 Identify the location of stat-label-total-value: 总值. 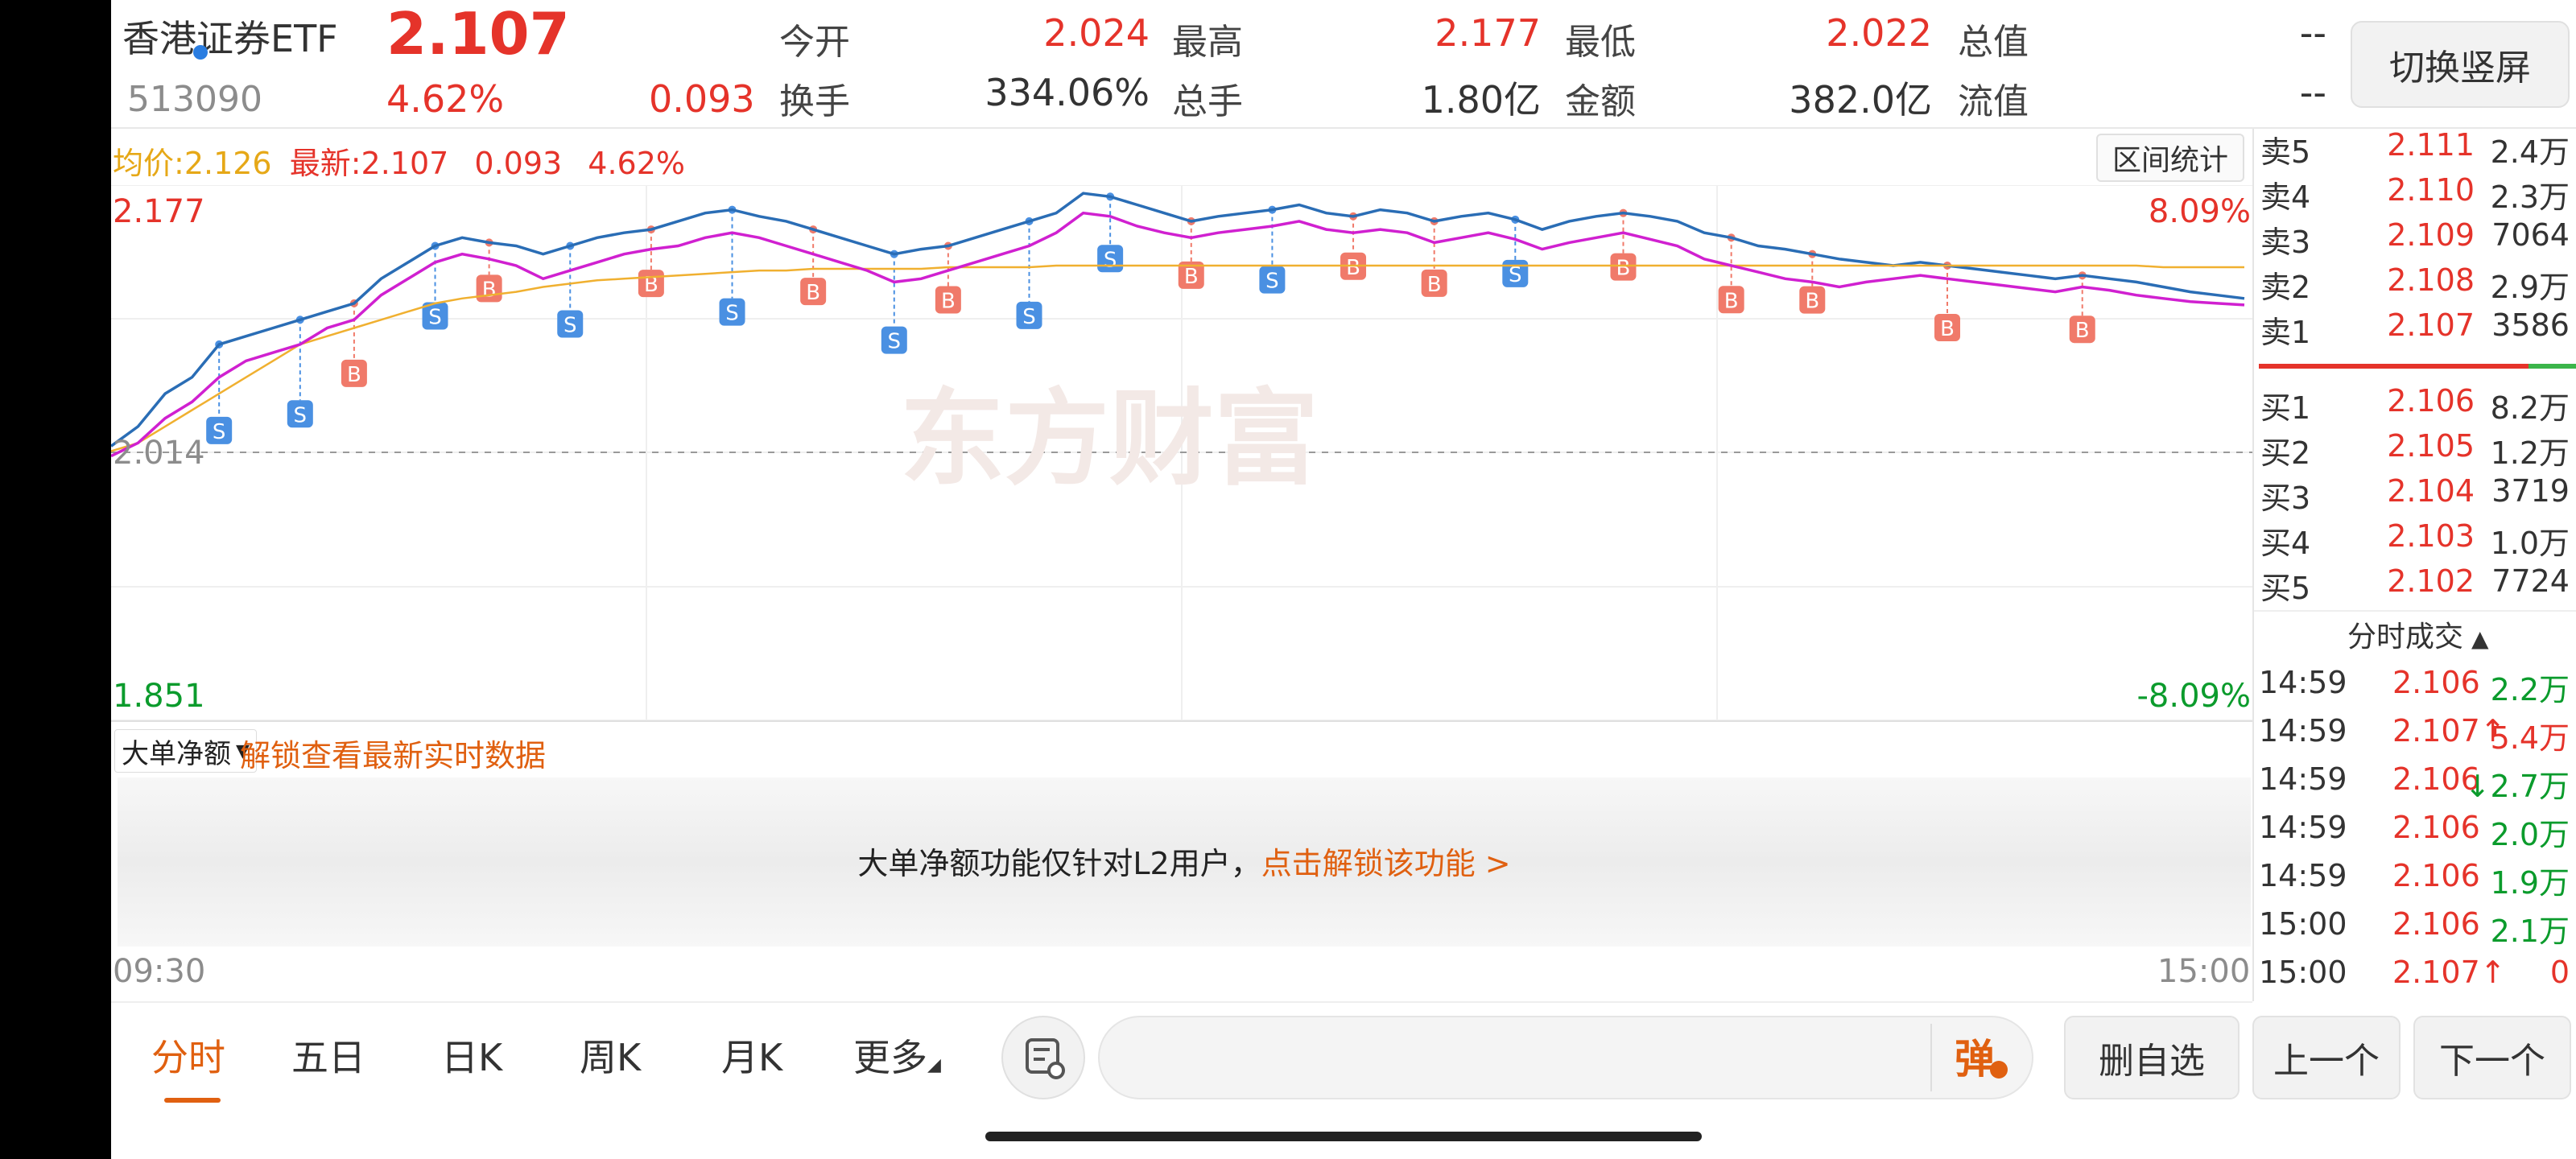
(1993, 42).